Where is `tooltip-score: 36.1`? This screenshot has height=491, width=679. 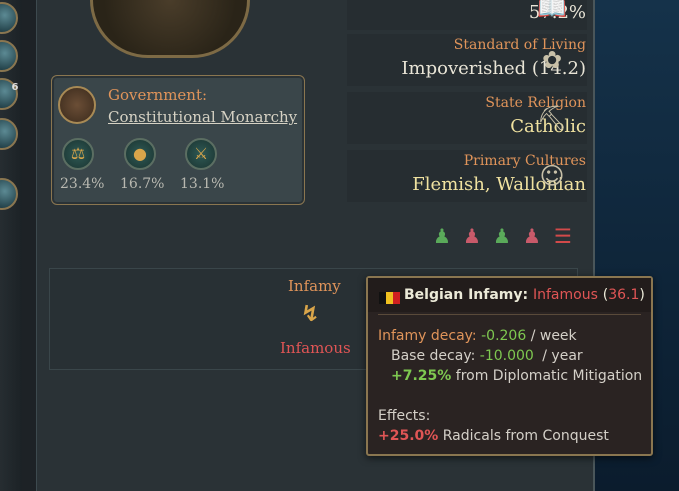
tooltip-score: 36.1 is located at coordinates (624, 295).